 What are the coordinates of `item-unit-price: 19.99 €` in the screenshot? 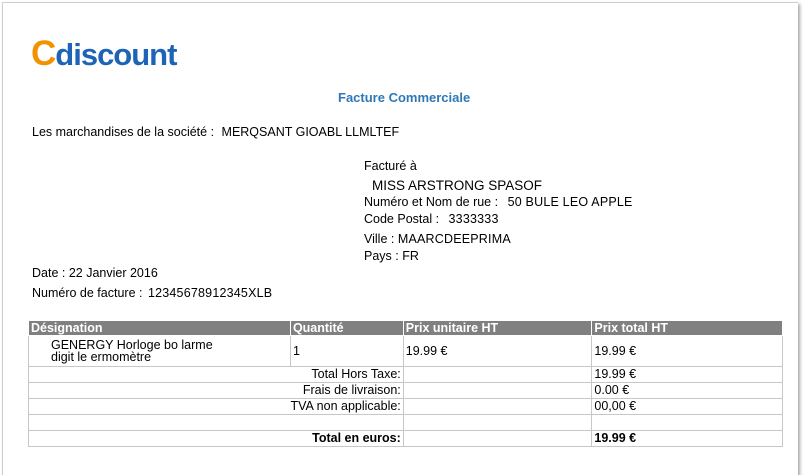 It's located at (497, 351).